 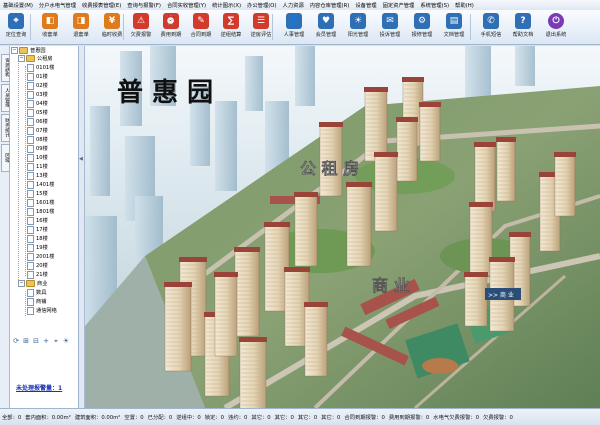 What do you see at coordinates (231, 21) in the screenshot?
I see `settlement-icon: ∑` at bounding box center [231, 21].